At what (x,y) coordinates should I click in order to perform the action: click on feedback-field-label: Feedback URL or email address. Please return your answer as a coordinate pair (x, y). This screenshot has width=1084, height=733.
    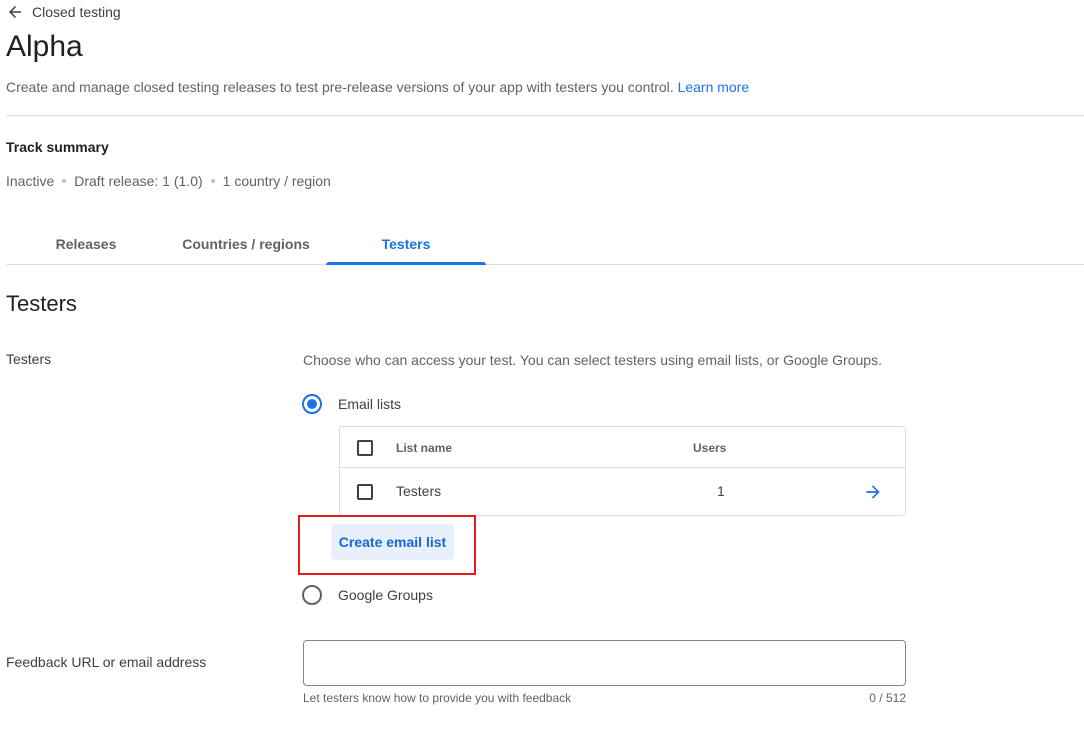
    Looking at the image, I should click on (106, 662).